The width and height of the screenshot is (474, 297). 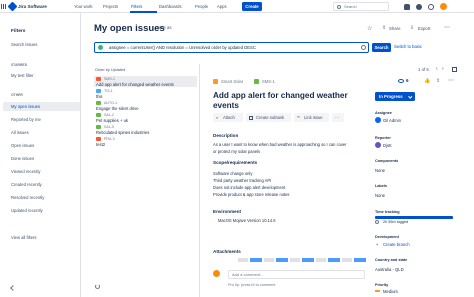 I want to click on pager-prev-icon: ‹, so click(x=437, y=69).